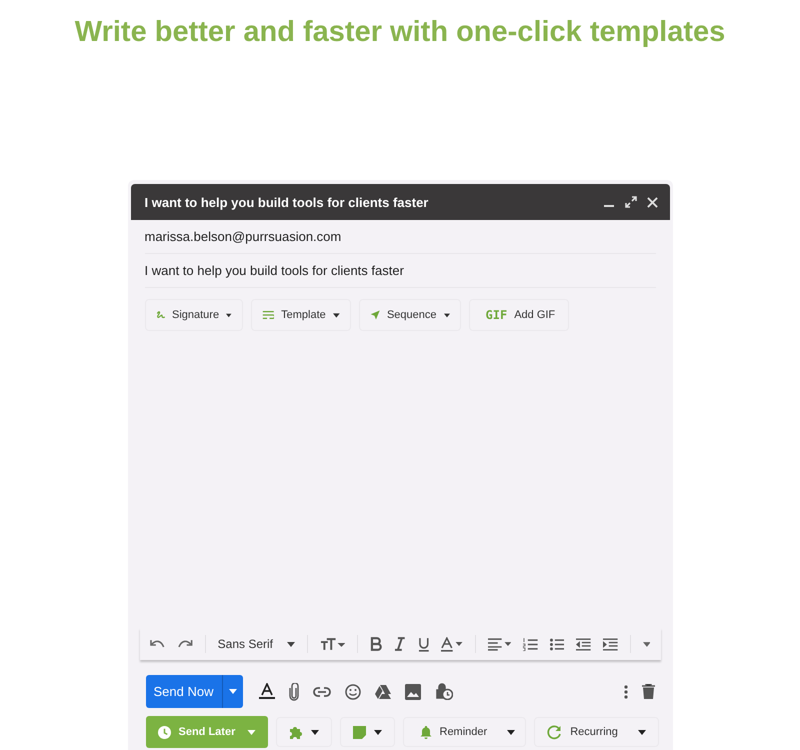 The image size is (800, 750). Describe the element at coordinates (382, 691) in the screenshot. I see `drive-icon` at that location.